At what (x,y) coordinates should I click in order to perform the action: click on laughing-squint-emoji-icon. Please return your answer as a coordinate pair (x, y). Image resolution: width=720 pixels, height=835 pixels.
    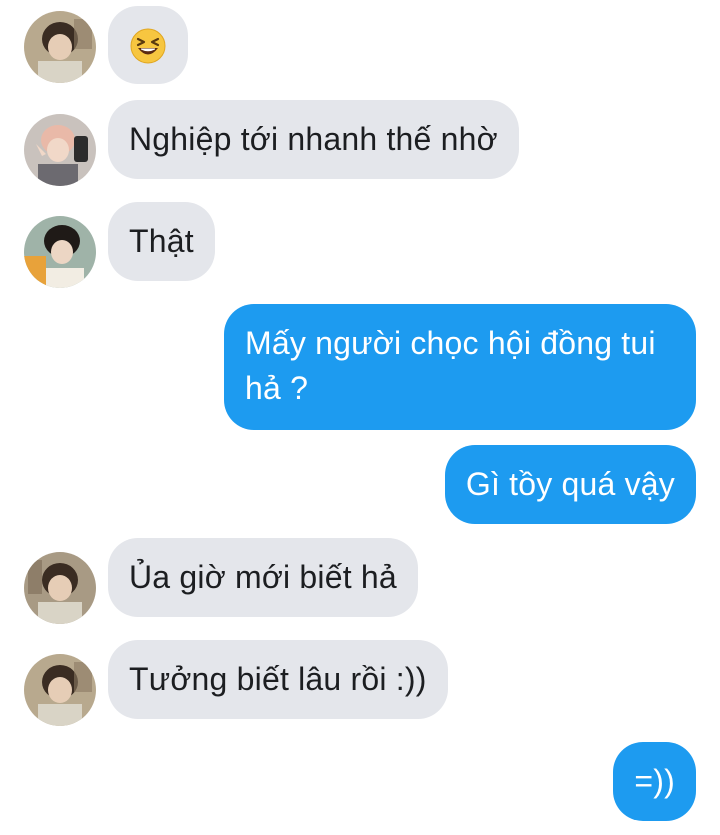
    Looking at the image, I should click on (148, 46).